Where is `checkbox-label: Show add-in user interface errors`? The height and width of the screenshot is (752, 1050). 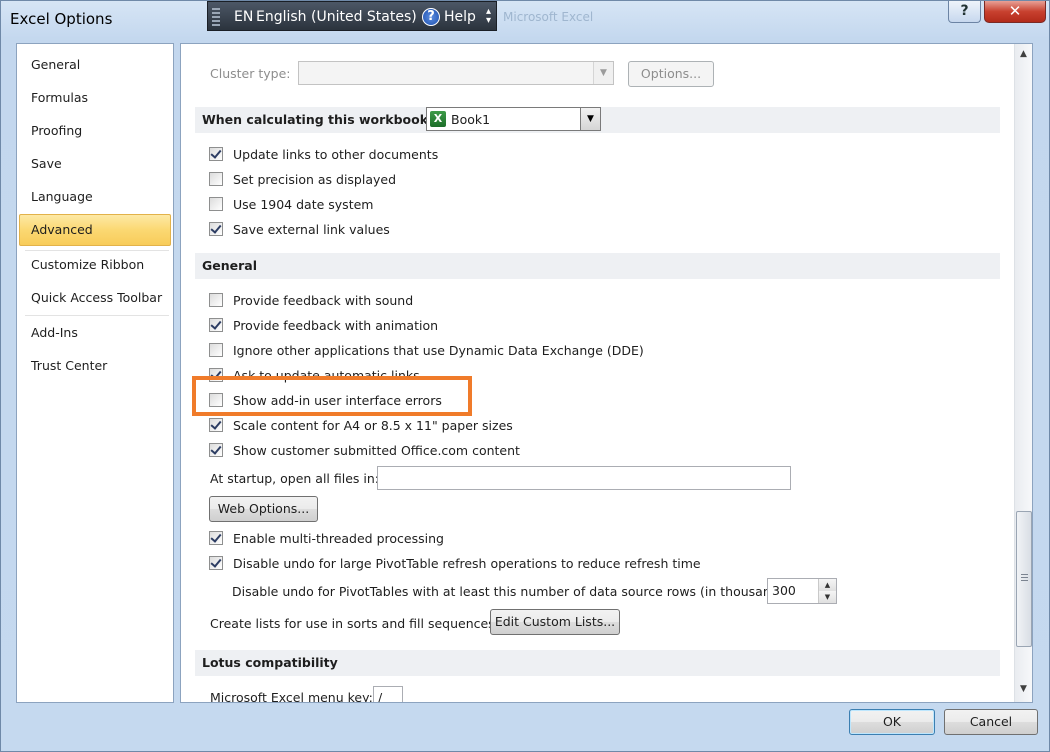
checkbox-label: Show add-in user interface errors is located at coordinates (337, 400).